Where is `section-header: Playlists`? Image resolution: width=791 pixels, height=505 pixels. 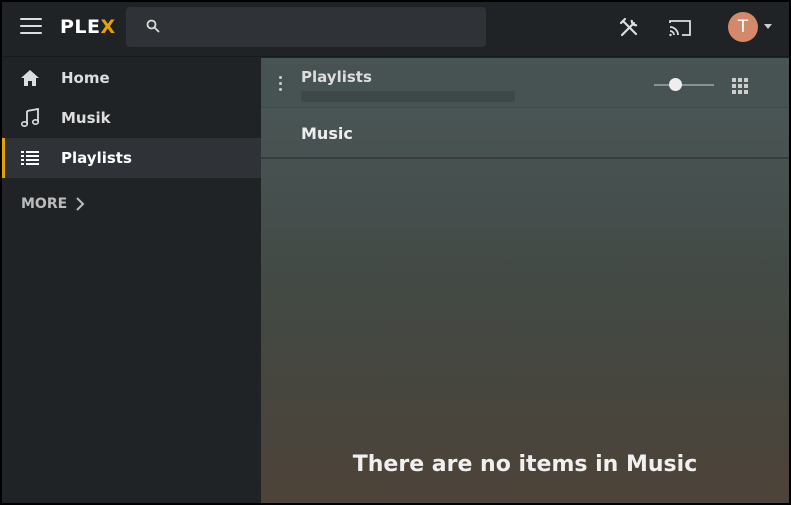 section-header: Playlists is located at coordinates (525, 83).